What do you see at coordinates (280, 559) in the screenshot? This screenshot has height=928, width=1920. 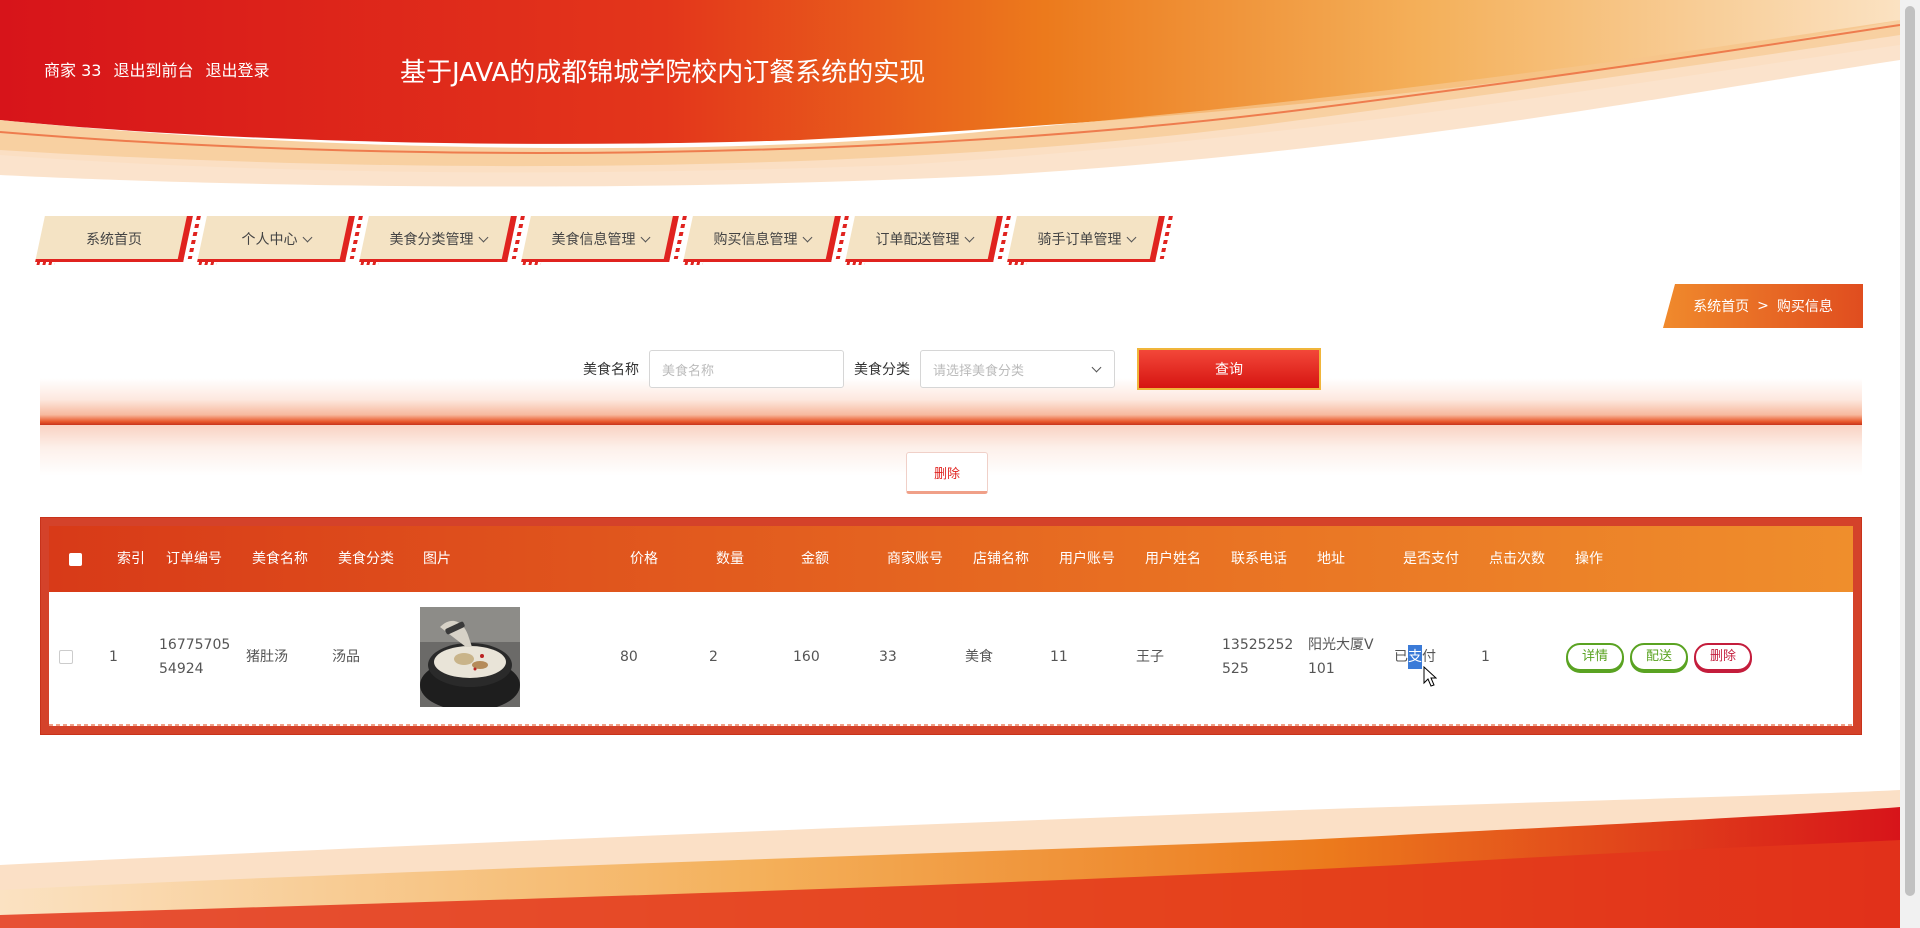 I see `header-food-name: 美食名称` at bounding box center [280, 559].